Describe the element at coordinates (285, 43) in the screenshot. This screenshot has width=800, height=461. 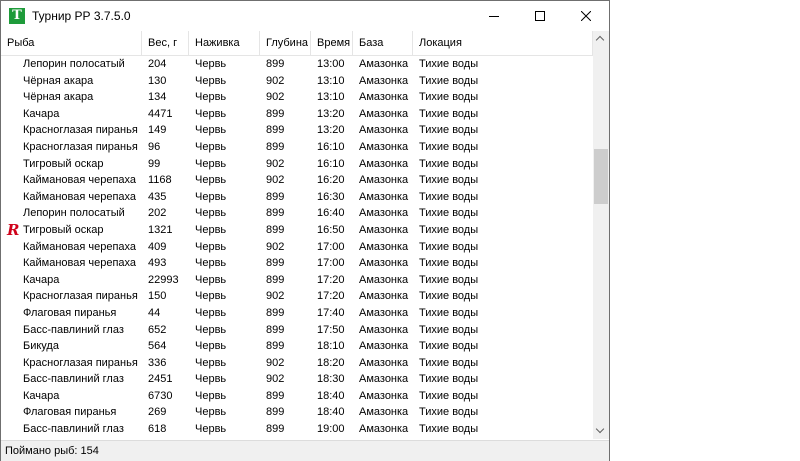
I see `column-header-depth: Глубина` at that location.